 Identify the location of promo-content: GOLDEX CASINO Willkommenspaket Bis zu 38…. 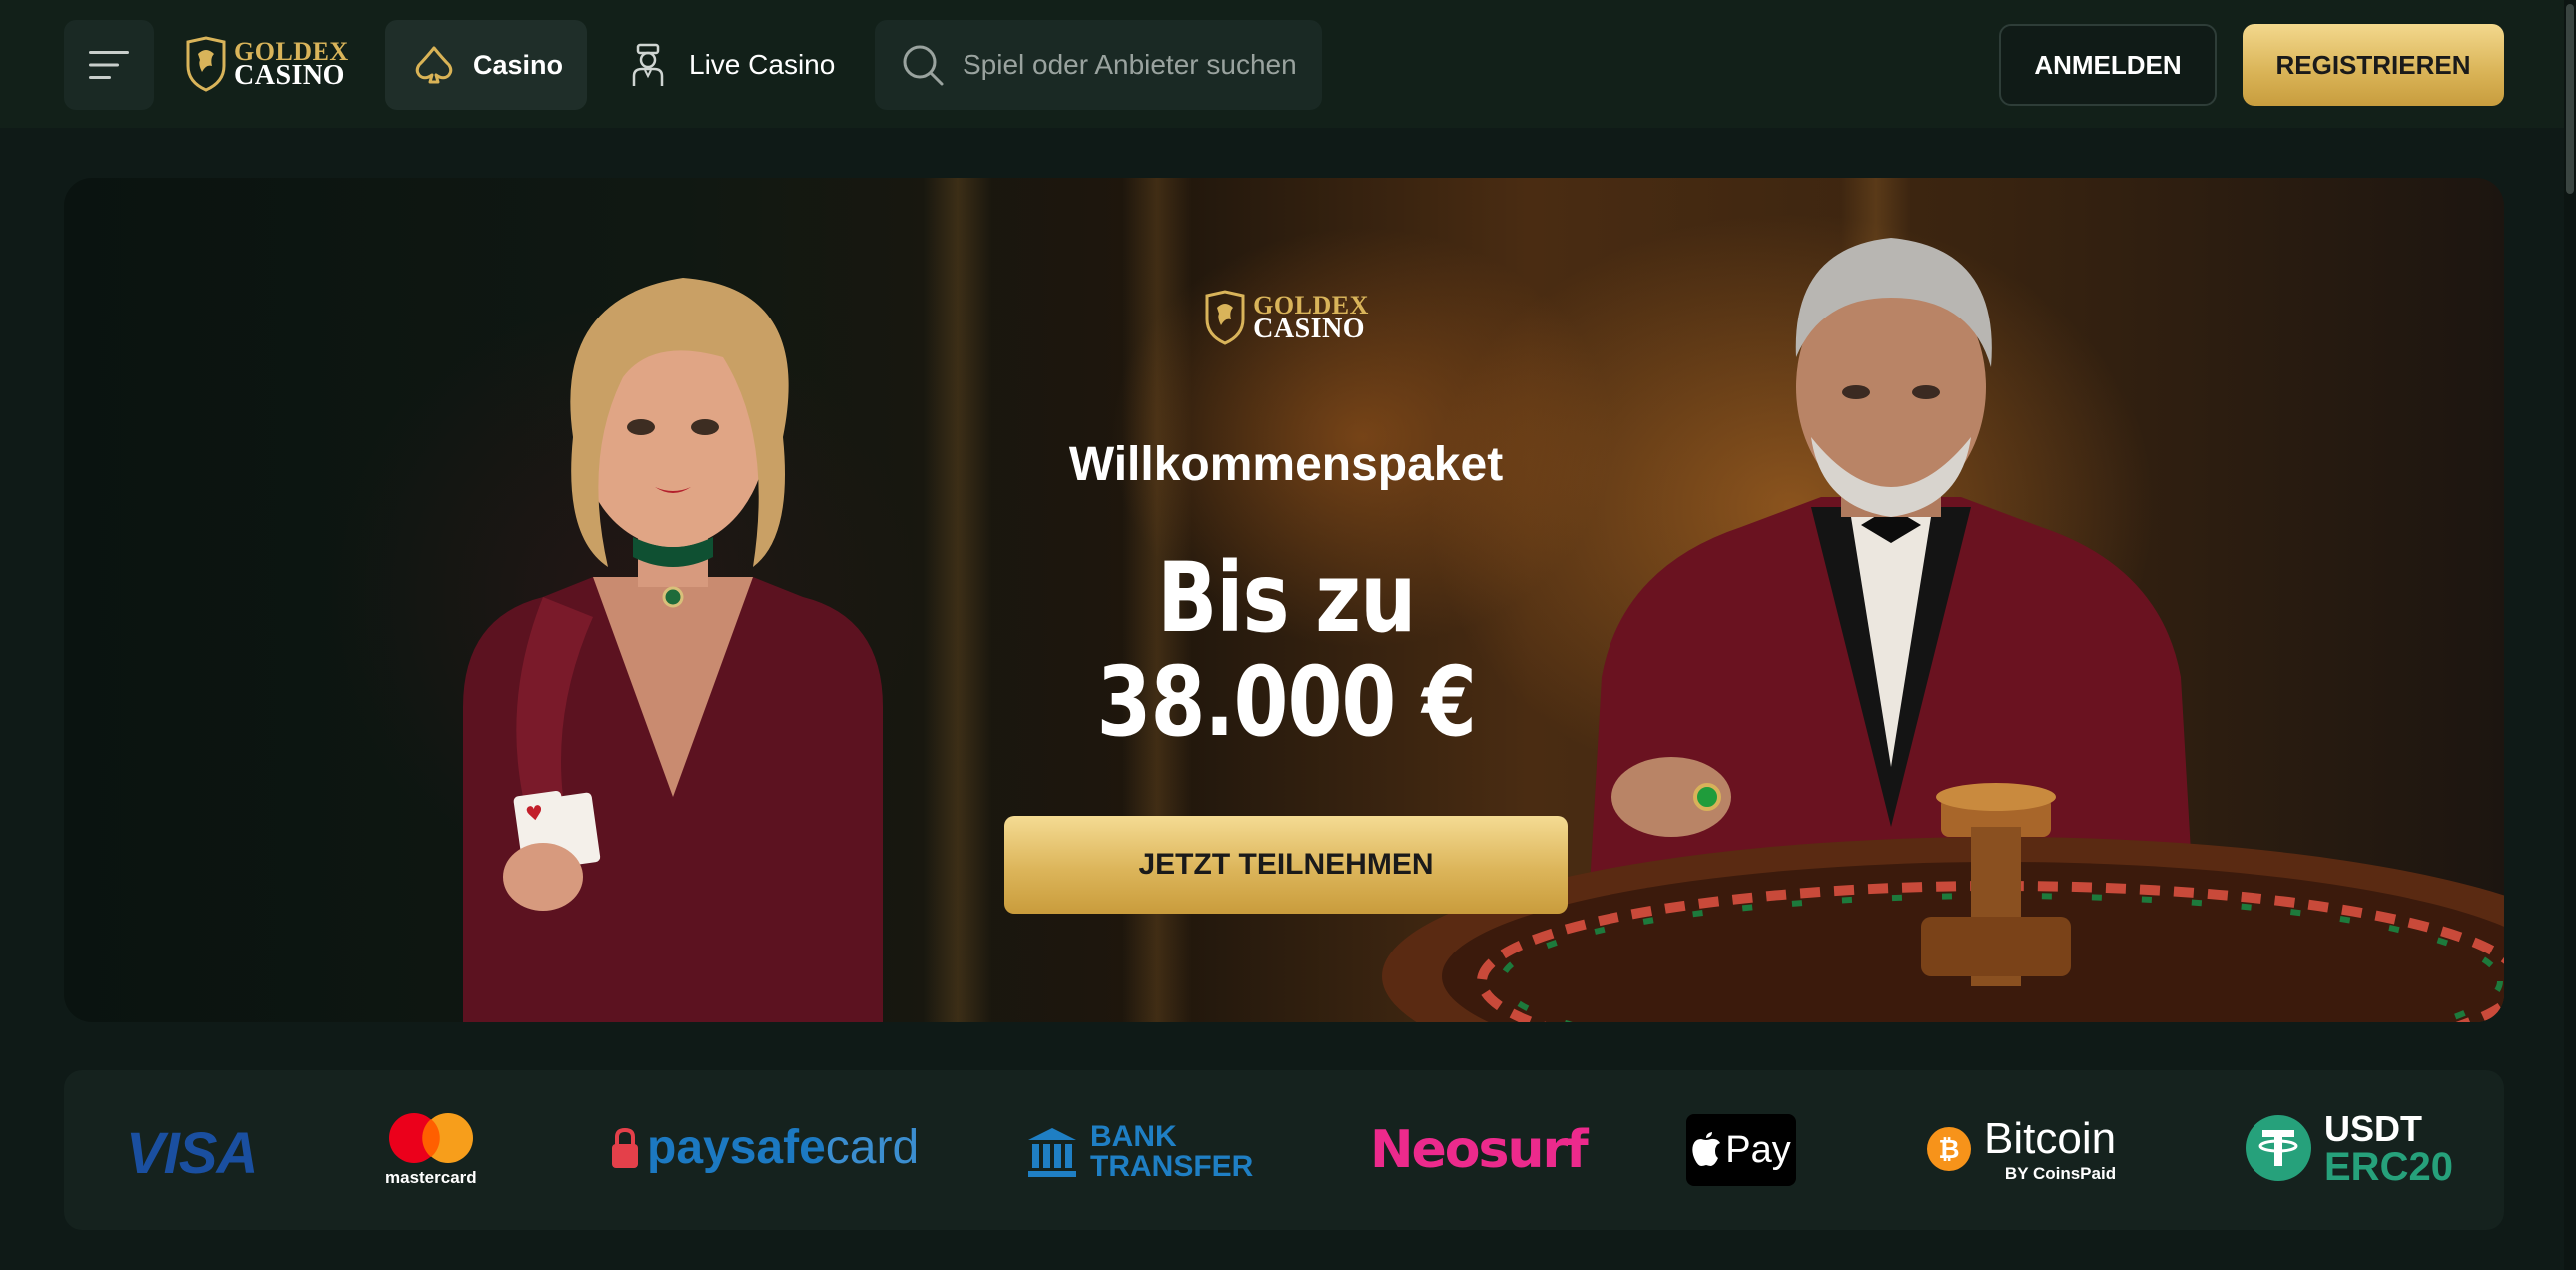
(1286, 601).